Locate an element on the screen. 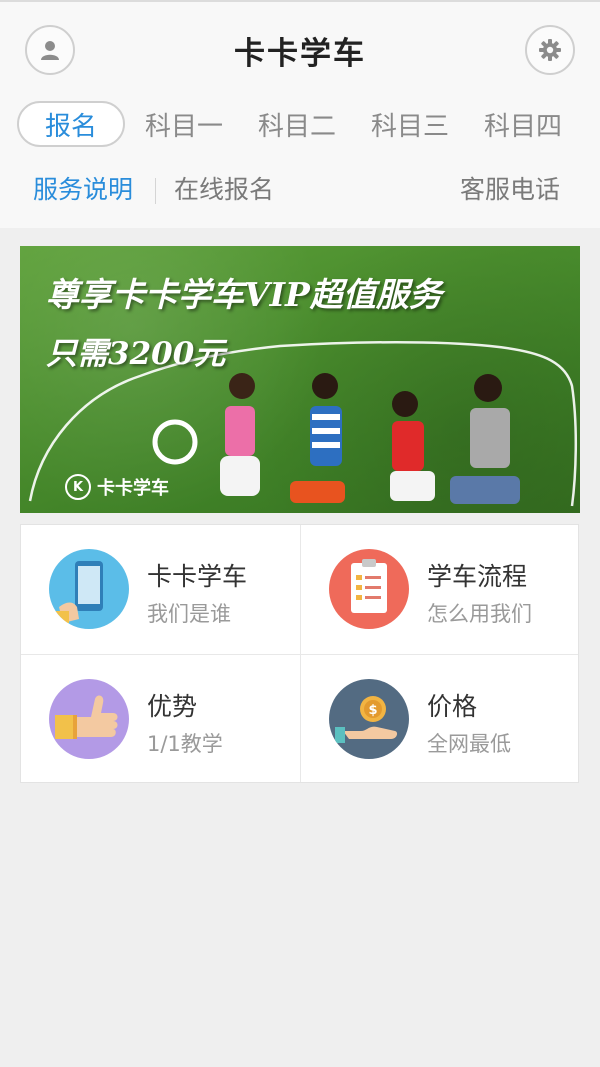 The height and width of the screenshot is (1067, 600). phone-icon is located at coordinates (89, 589).